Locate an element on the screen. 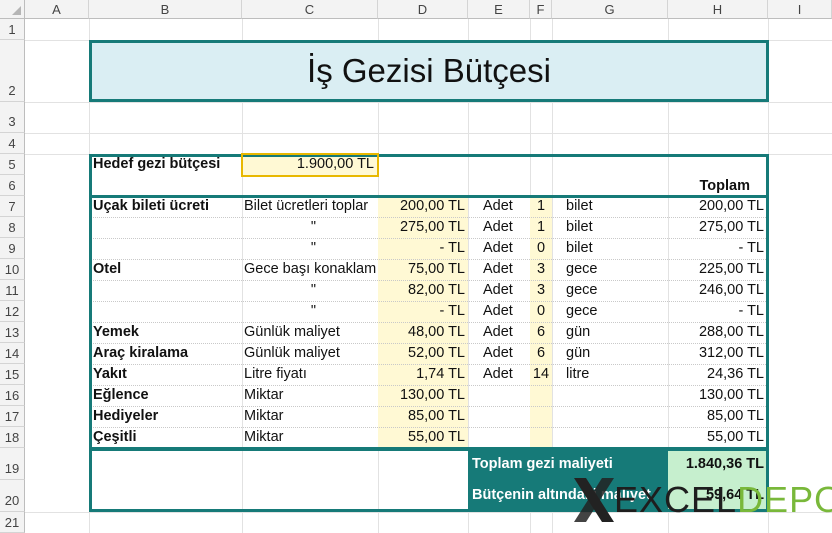 Image resolution: width=832 pixels, height=533 pixels. row-header-5: 5 is located at coordinates (12, 164).